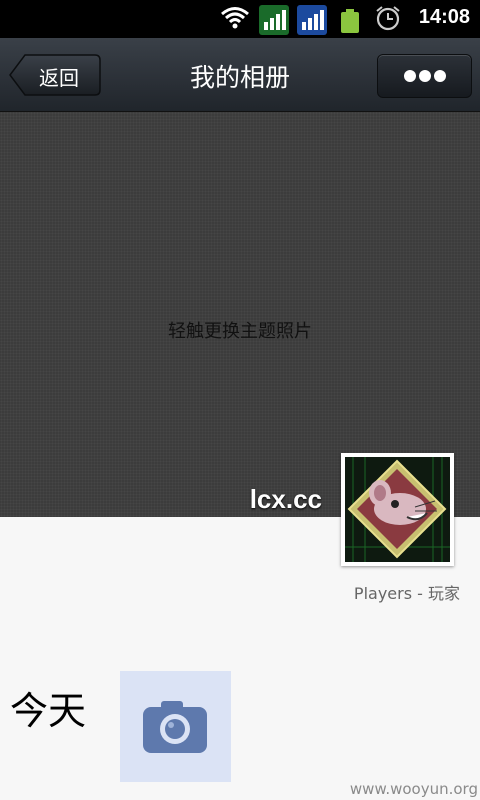 This screenshot has width=480, height=800. What do you see at coordinates (444, 17) in the screenshot?
I see `clock: 14:08` at bounding box center [444, 17].